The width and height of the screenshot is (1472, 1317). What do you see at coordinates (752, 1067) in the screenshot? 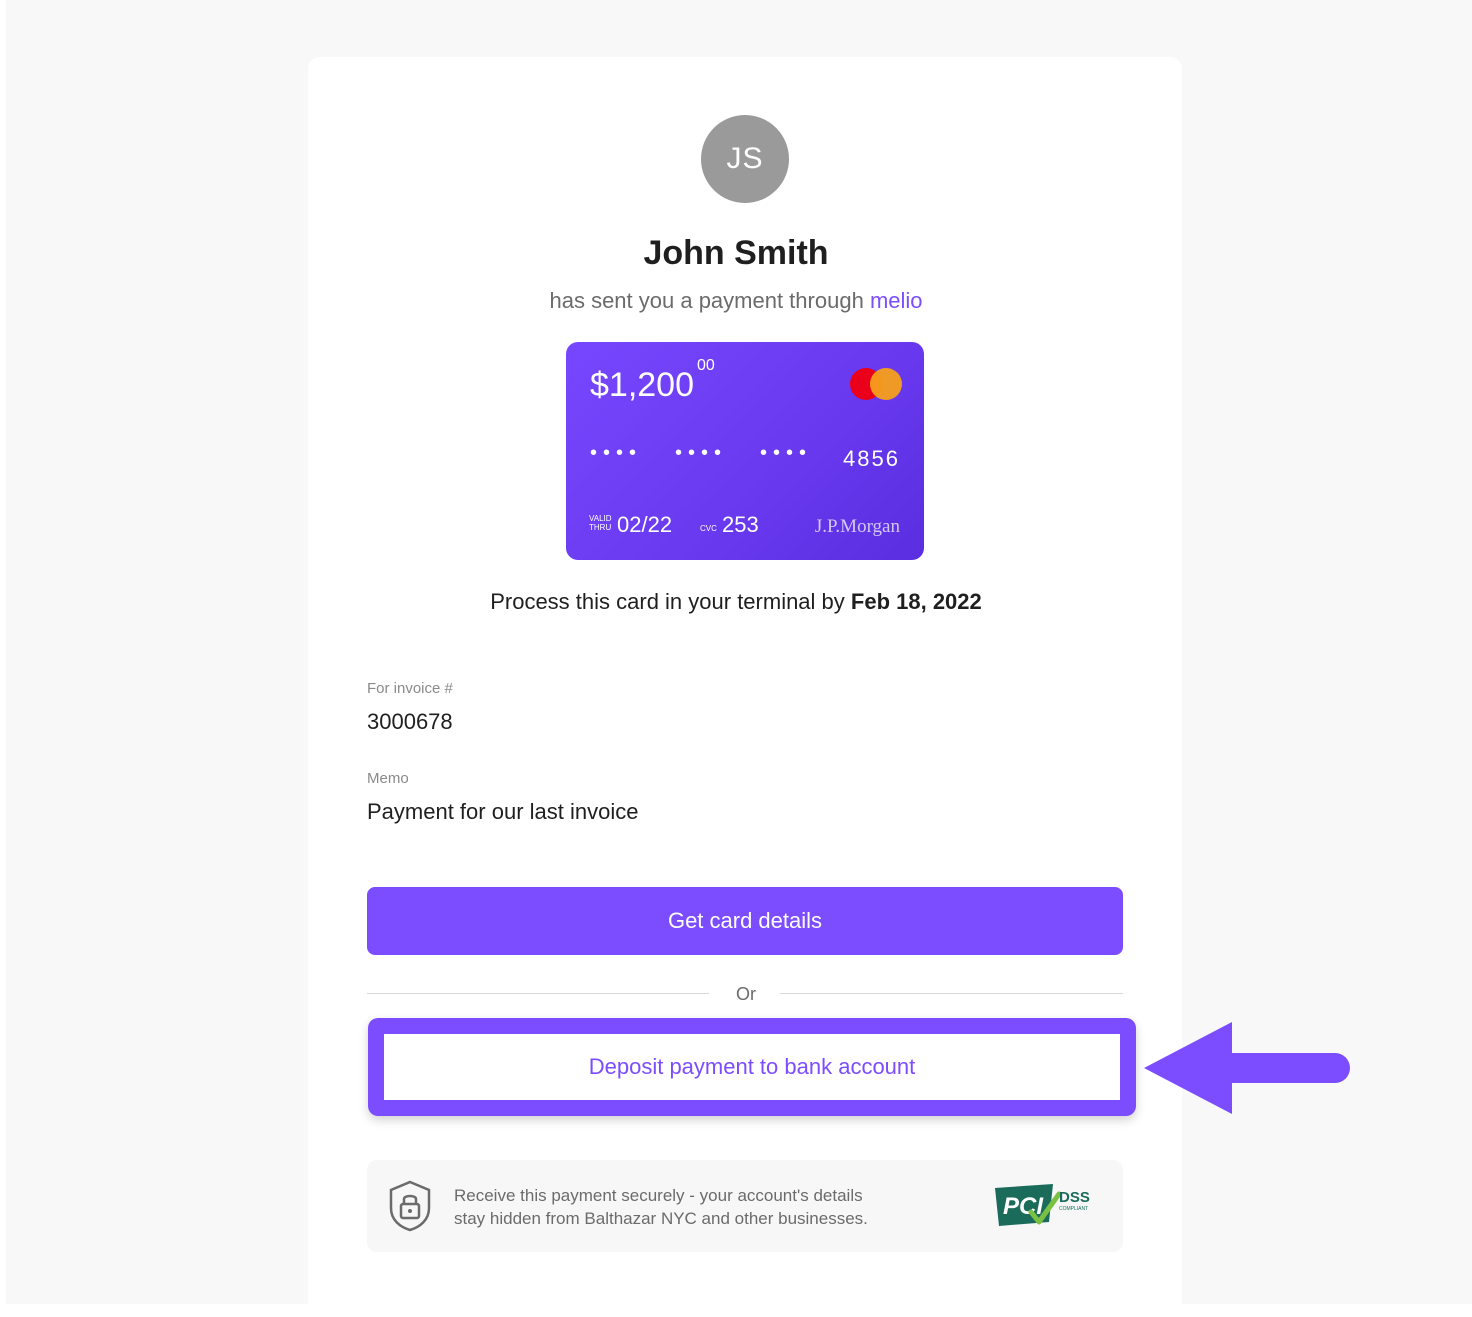
I see `deposit-to-bank-button: Deposit payment to bank account` at bounding box center [752, 1067].